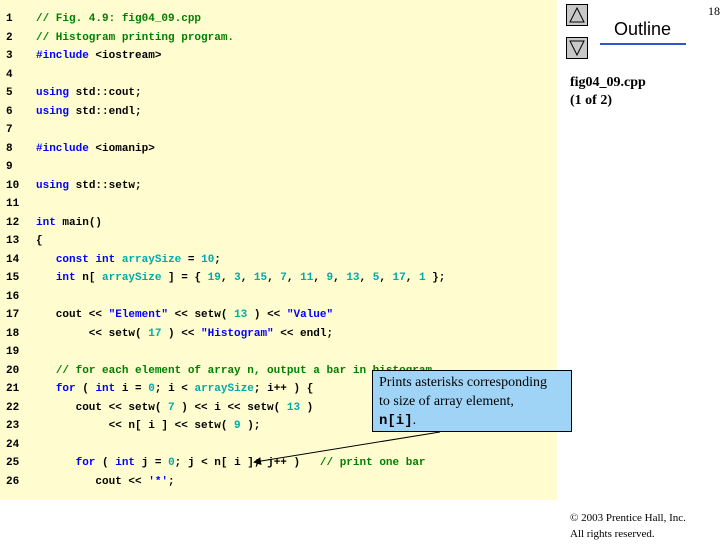 Image resolution: width=728 pixels, height=546 pixels. I want to click on code-line: 22 cout << setw( 7 ) << i << setw( 13 ), so click(156, 408).